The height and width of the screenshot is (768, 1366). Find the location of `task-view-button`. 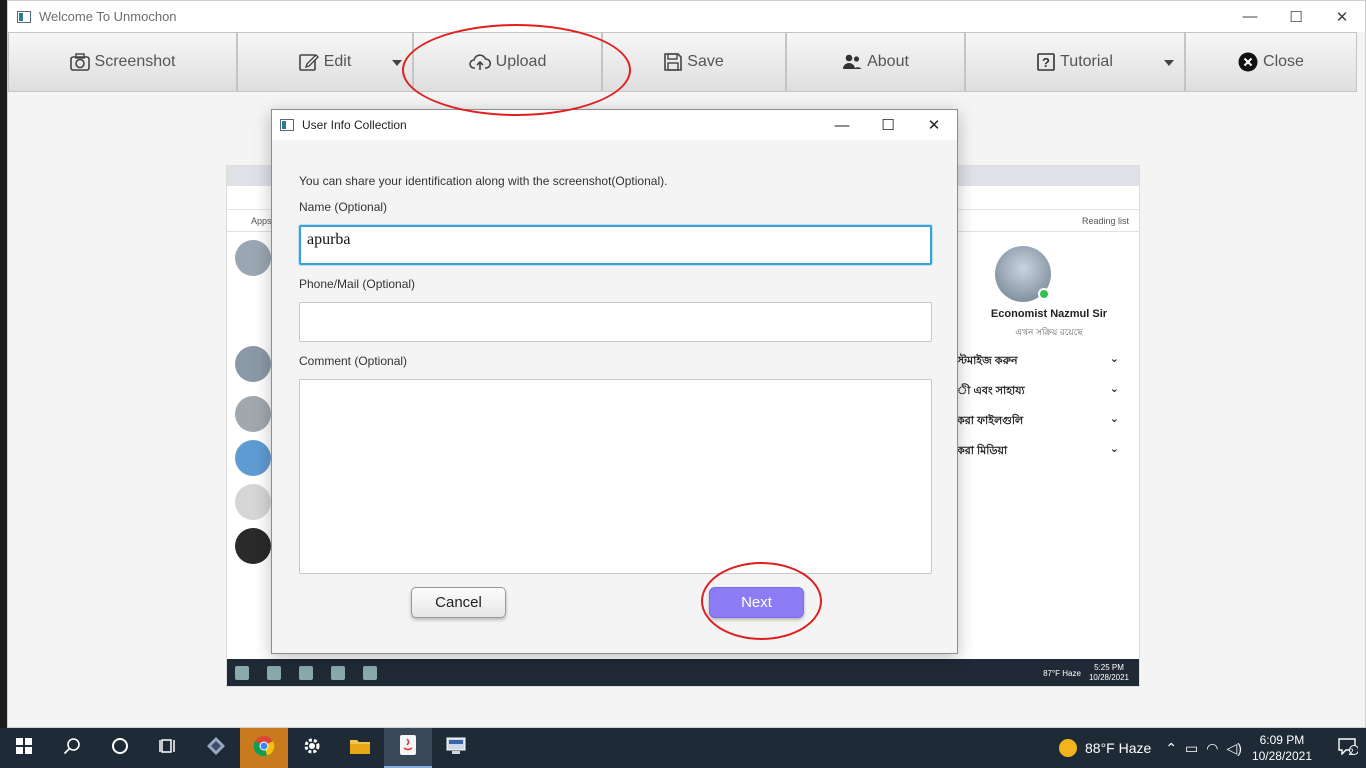

task-view-button is located at coordinates (168, 748).